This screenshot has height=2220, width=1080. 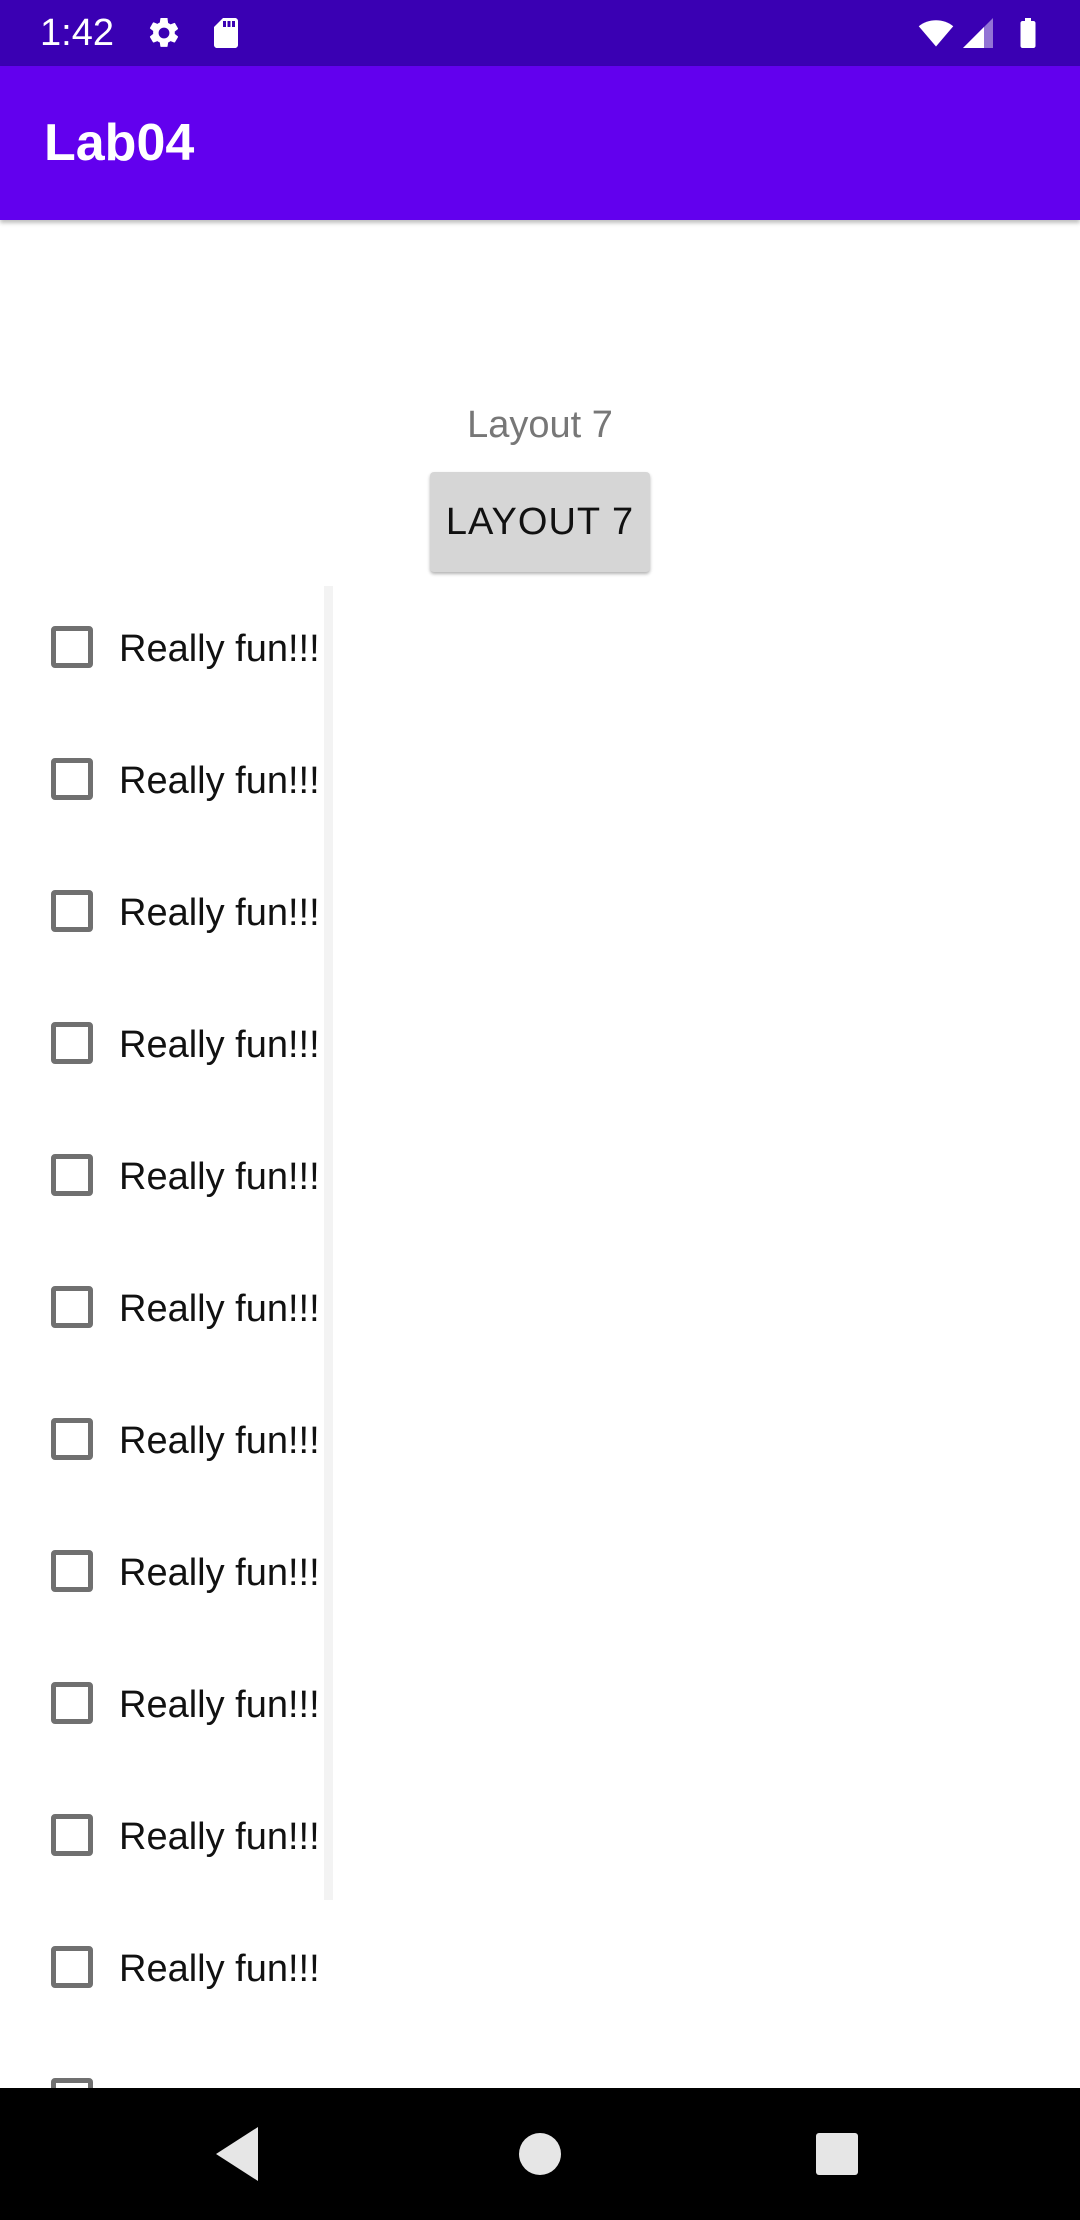 I want to click on recents-icon, so click(x=837, y=2154).